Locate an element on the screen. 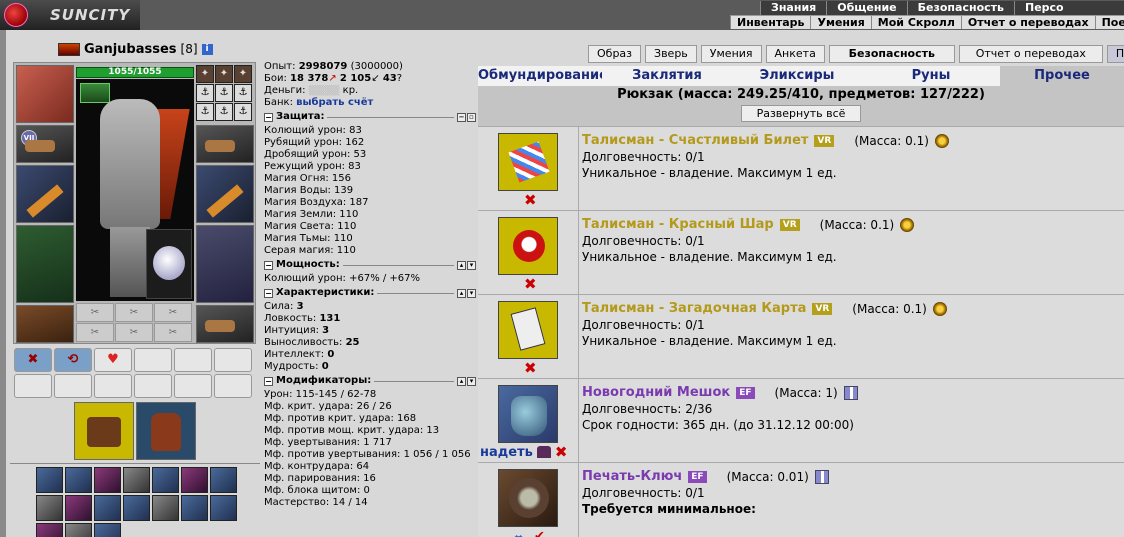 The image size is (1124, 537). character-portrait is located at coordinates (135, 190).